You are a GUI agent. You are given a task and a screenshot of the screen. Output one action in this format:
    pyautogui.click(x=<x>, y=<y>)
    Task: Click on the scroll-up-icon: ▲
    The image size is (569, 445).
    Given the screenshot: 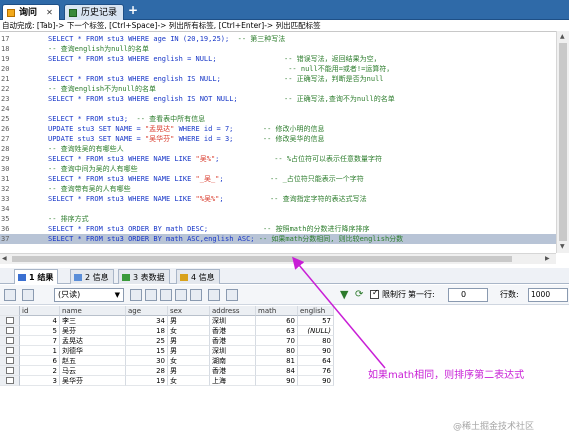 What is the action you would take?
    pyautogui.click(x=562, y=36)
    